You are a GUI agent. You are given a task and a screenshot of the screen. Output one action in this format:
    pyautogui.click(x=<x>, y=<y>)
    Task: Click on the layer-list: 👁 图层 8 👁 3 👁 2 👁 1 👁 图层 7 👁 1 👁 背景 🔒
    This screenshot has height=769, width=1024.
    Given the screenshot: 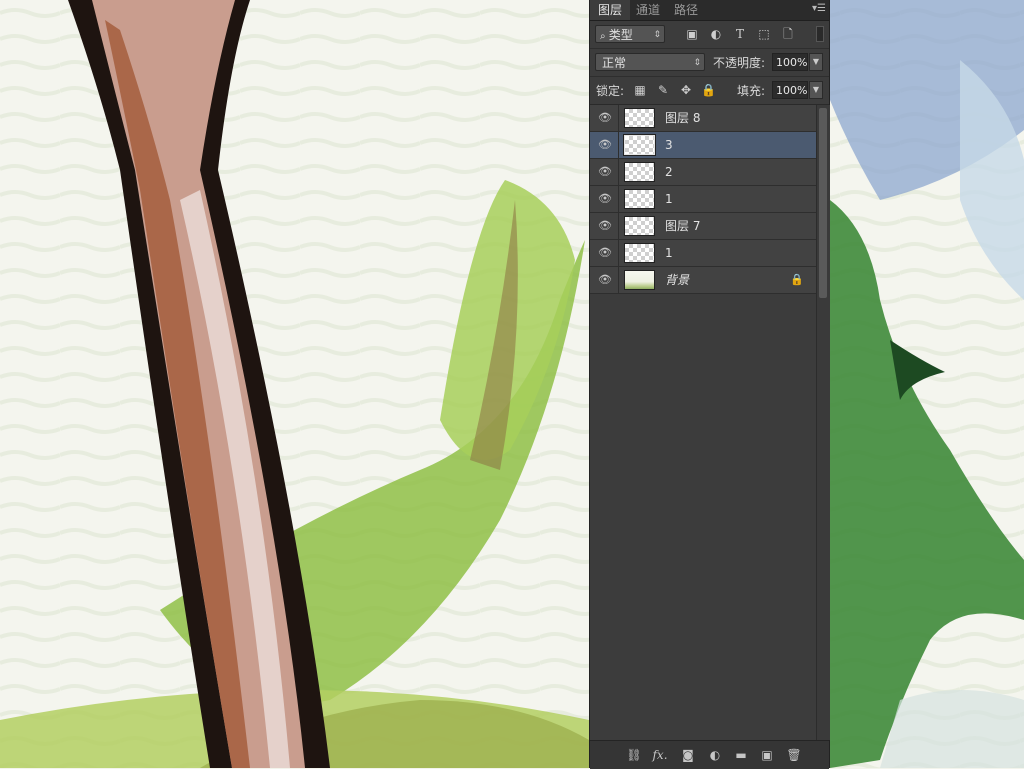 What is the action you would take?
    pyautogui.click(x=703, y=199)
    